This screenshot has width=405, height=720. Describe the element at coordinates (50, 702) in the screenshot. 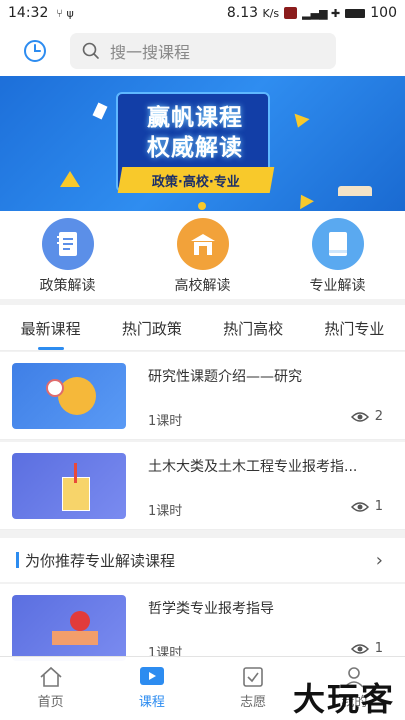

I see `nav-label: 首页` at that location.